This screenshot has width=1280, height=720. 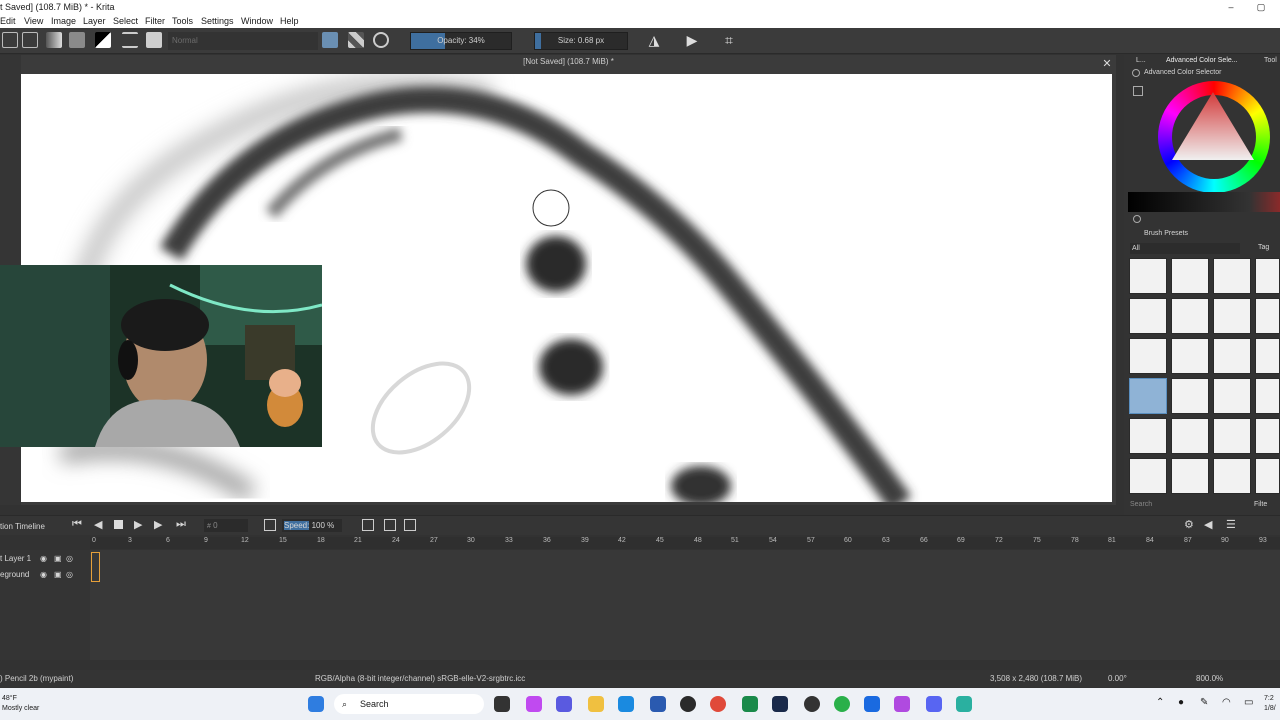 I want to click on speed-field: Speed: 100 %, so click(x=312, y=525).